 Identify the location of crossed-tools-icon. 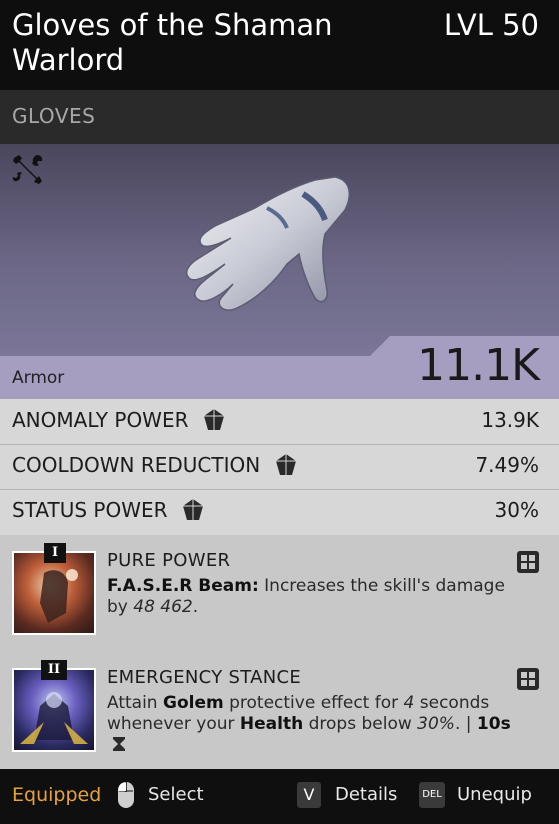
(27, 169).